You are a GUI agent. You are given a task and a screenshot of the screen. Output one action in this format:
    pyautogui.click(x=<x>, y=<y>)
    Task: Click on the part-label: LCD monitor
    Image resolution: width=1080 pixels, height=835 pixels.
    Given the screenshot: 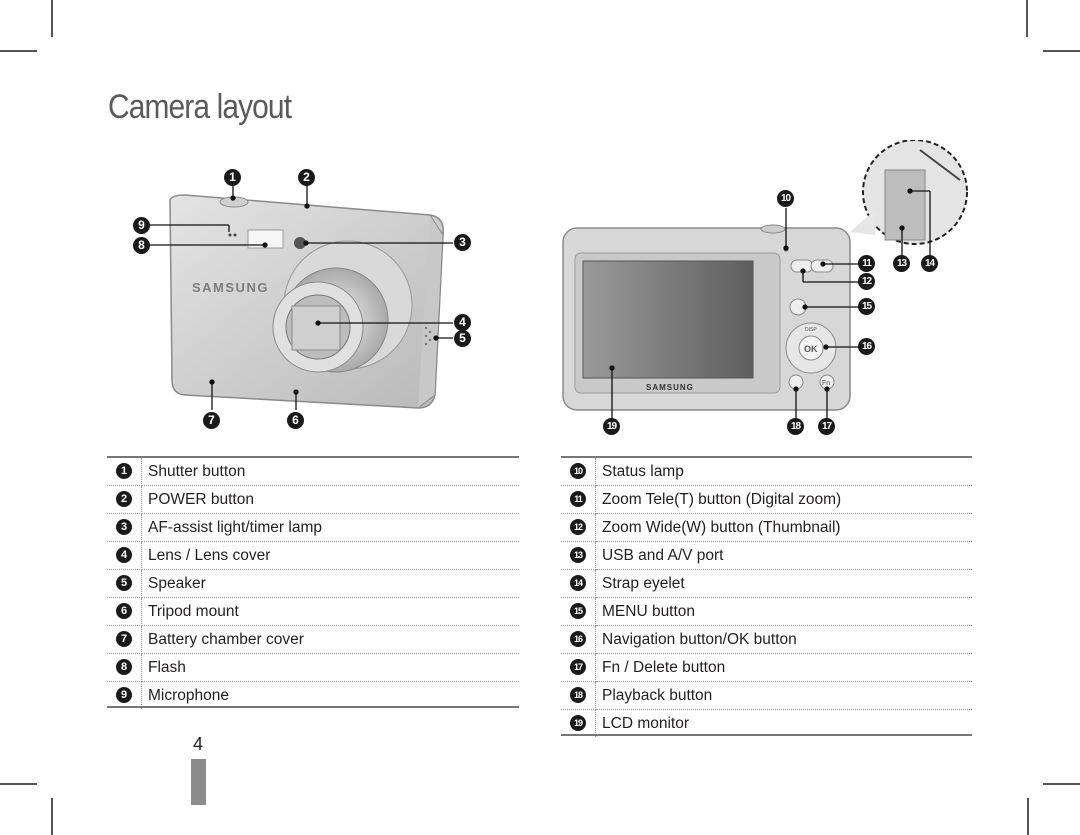 What is the action you would take?
    pyautogui.click(x=645, y=723)
    